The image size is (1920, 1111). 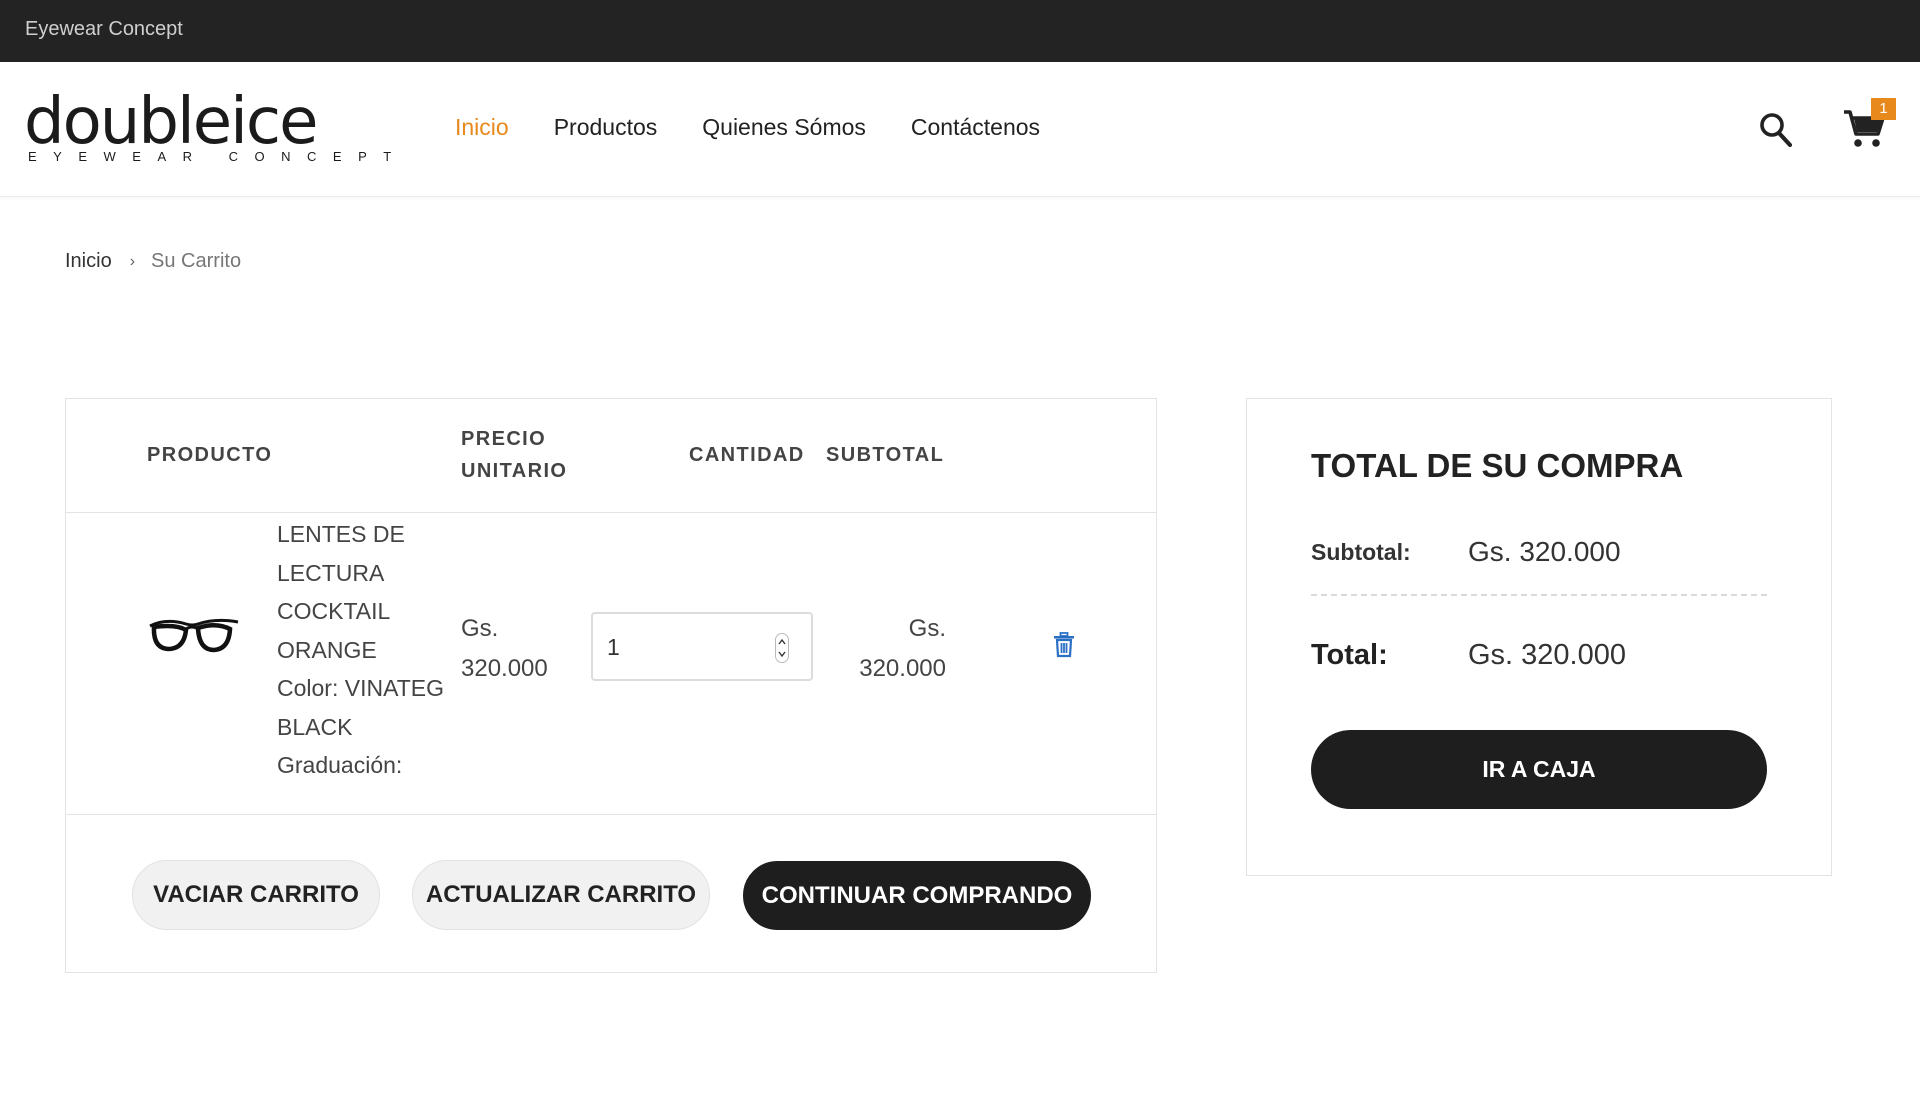 What do you see at coordinates (1361, 552) in the screenshot?
I see `summary-subtotal-label: Subtotal:` at bounding box center [1361, 552].